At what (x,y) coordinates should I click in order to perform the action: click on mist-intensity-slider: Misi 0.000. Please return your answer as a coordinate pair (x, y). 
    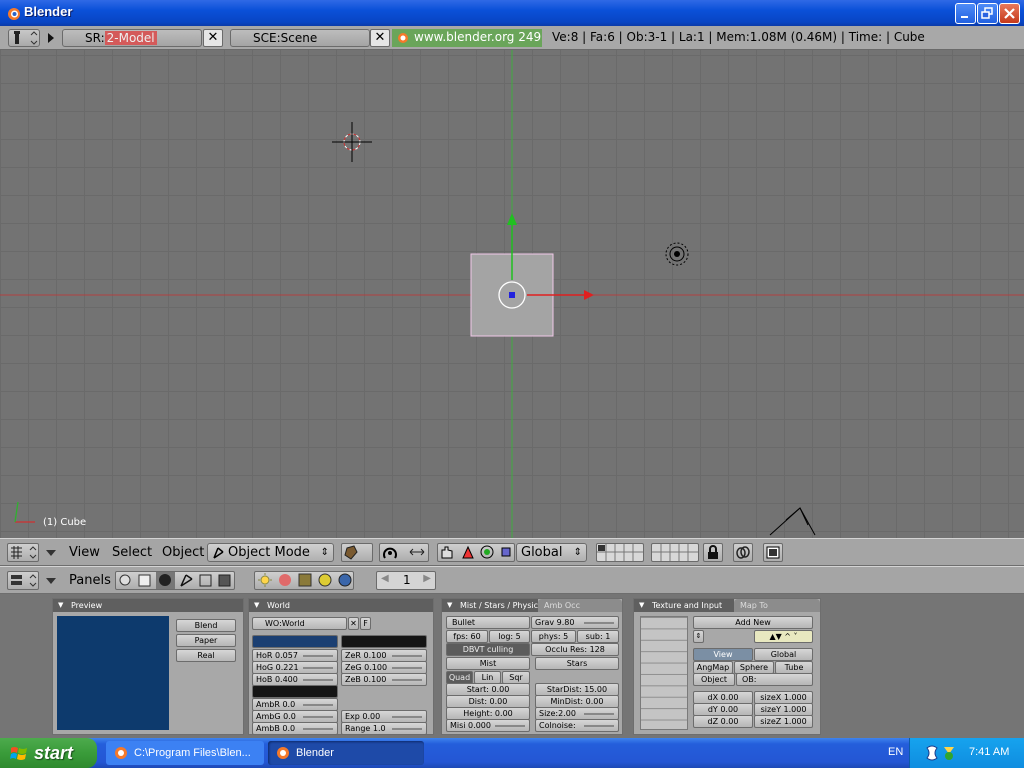
    Looking at the image, I should click on (488, 725).